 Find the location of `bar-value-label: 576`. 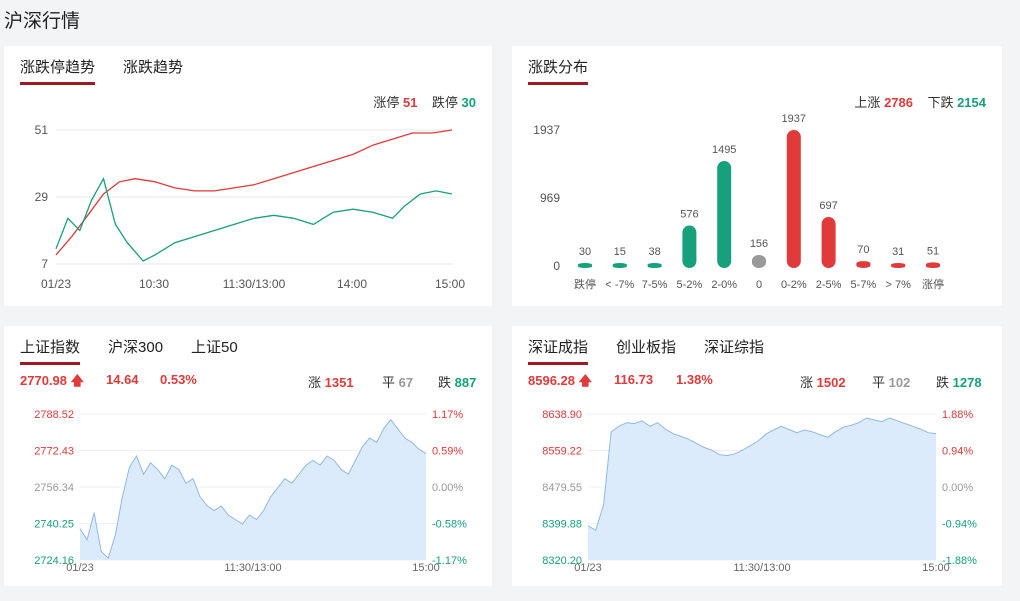

bar-value-label: 576 is located at coordinates (689, 215).